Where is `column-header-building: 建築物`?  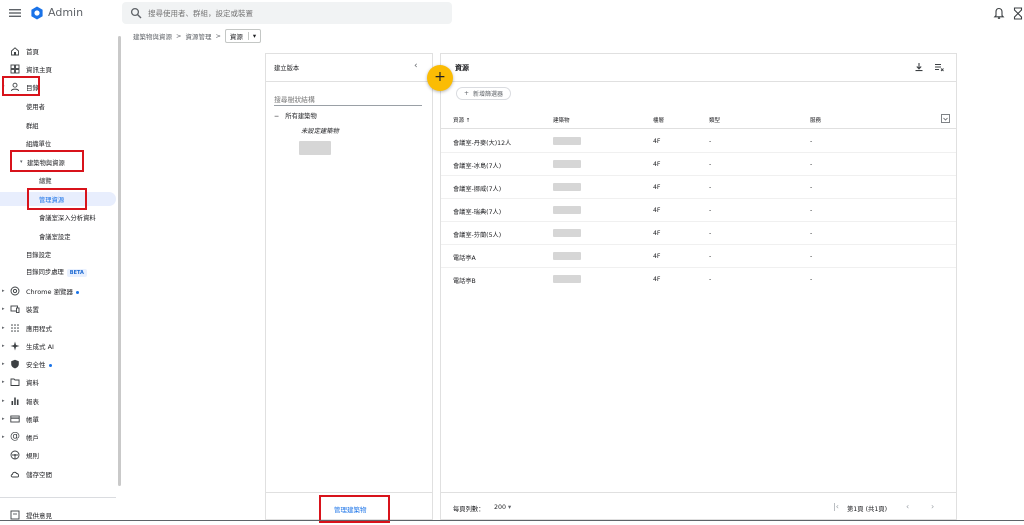 column-header-building: 建築物 is located at coordinates (561, 120).